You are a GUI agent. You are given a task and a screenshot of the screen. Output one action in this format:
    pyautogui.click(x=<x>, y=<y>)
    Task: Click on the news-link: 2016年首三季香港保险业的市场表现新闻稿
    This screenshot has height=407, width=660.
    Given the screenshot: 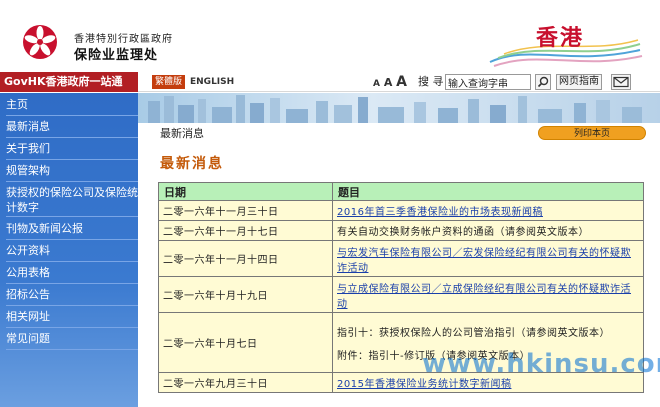 What is the action you would take?
    pyautogui.click(x=440, y=212)
    